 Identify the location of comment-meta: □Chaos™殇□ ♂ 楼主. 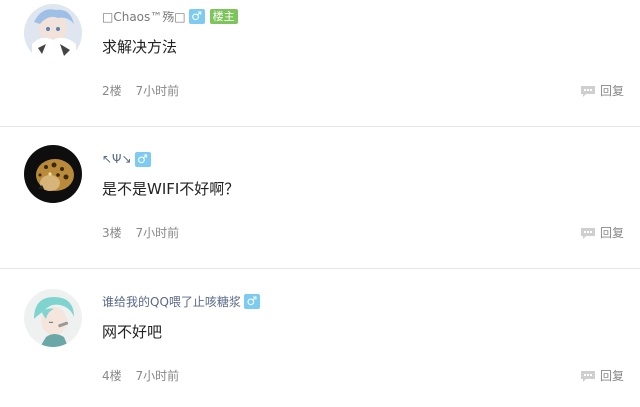
(170, 16).